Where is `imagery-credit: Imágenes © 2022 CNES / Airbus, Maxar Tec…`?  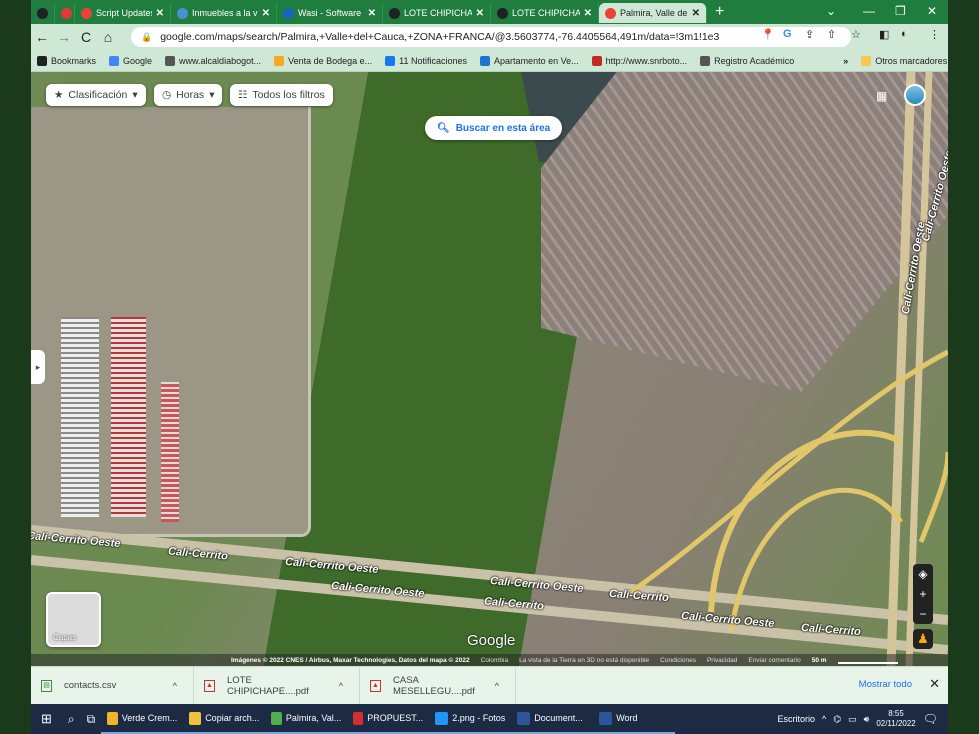 imagery-credit: Imágenes © 2022 CNES / Airbus, Maxar Tec… is located at coordinates (350, 660).